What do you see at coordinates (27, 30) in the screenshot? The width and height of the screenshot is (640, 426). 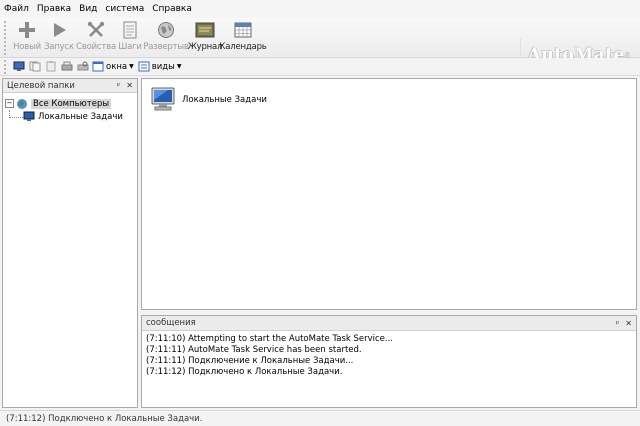 I see `plus-icon` at bounding box center [27, 30].